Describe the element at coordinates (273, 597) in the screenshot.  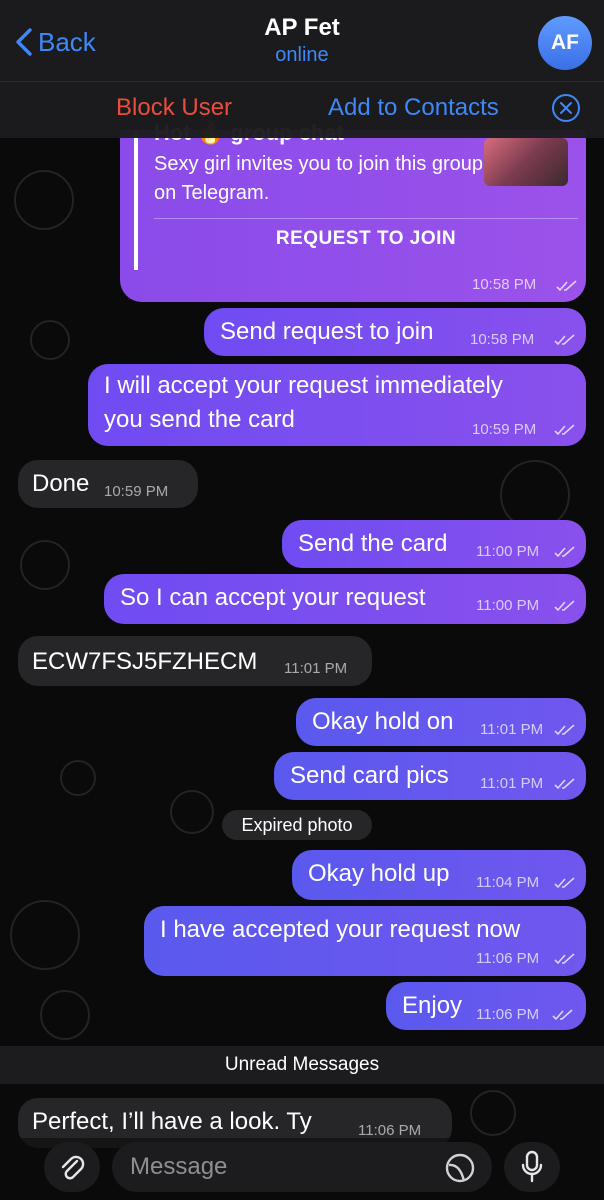
I see `message-text: So I can accept your request` at that location.